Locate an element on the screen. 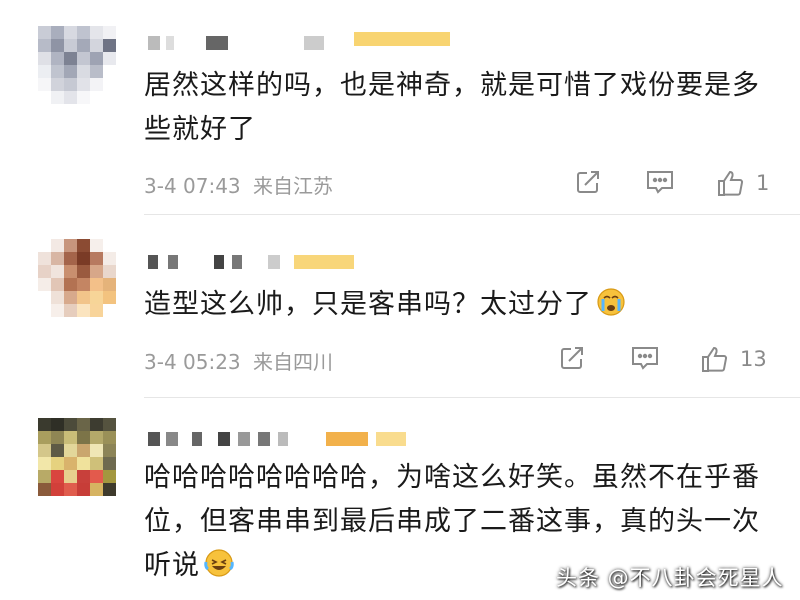 The height and width of the screenshot is (600, 800). comment-meta: 3-4 07:43 来自江苏 is located at coordinates (238, 184).